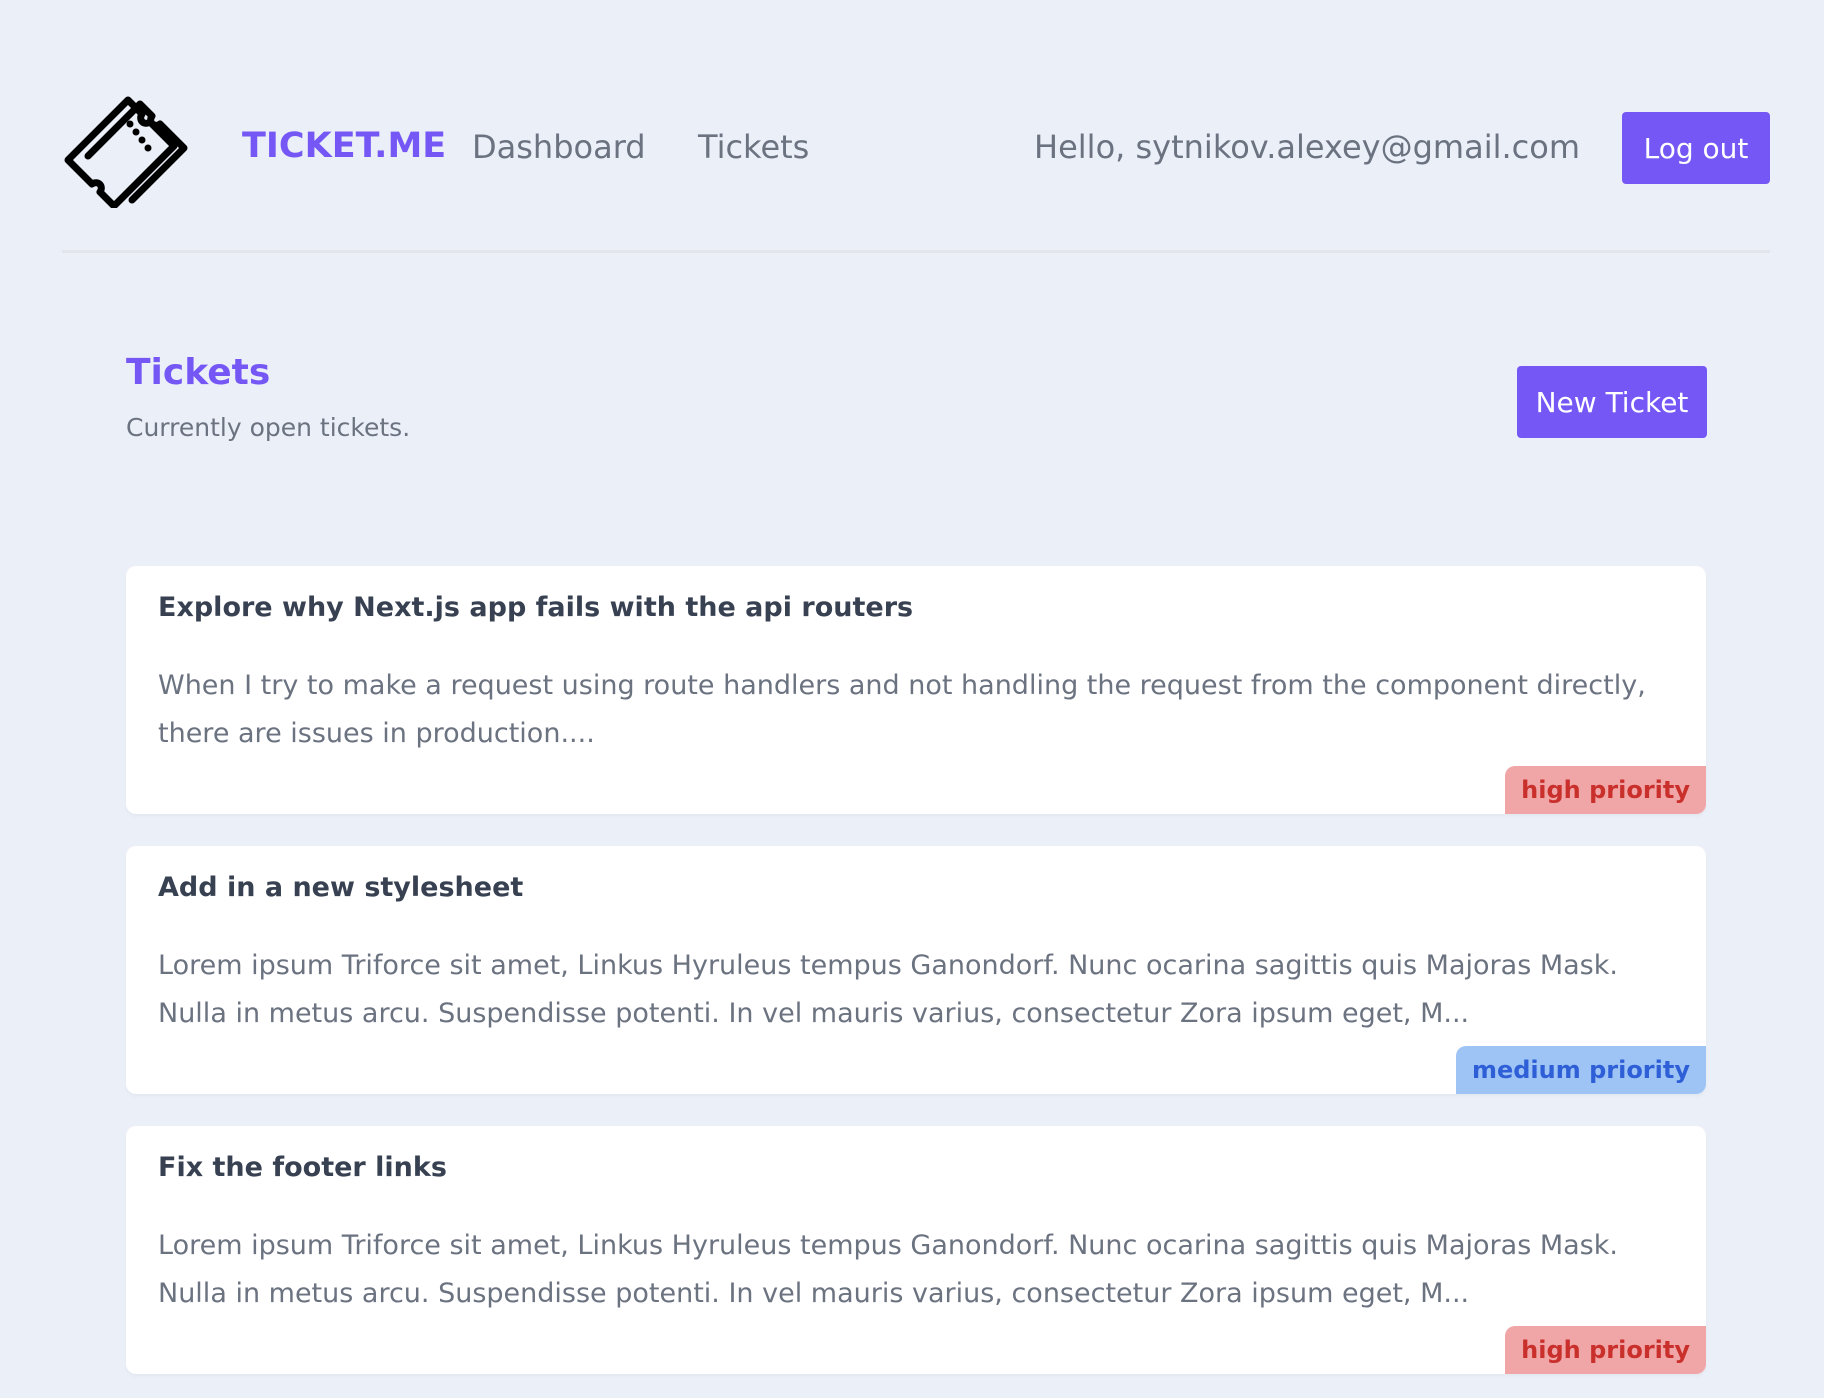  Describe the element at coordinates (130, 148) in the screenshot. I see `ticket-icon` at that location.